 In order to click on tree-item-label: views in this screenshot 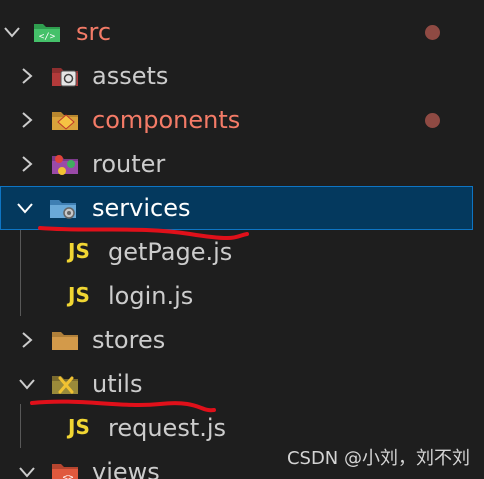, I will do `click(126, 468)`.